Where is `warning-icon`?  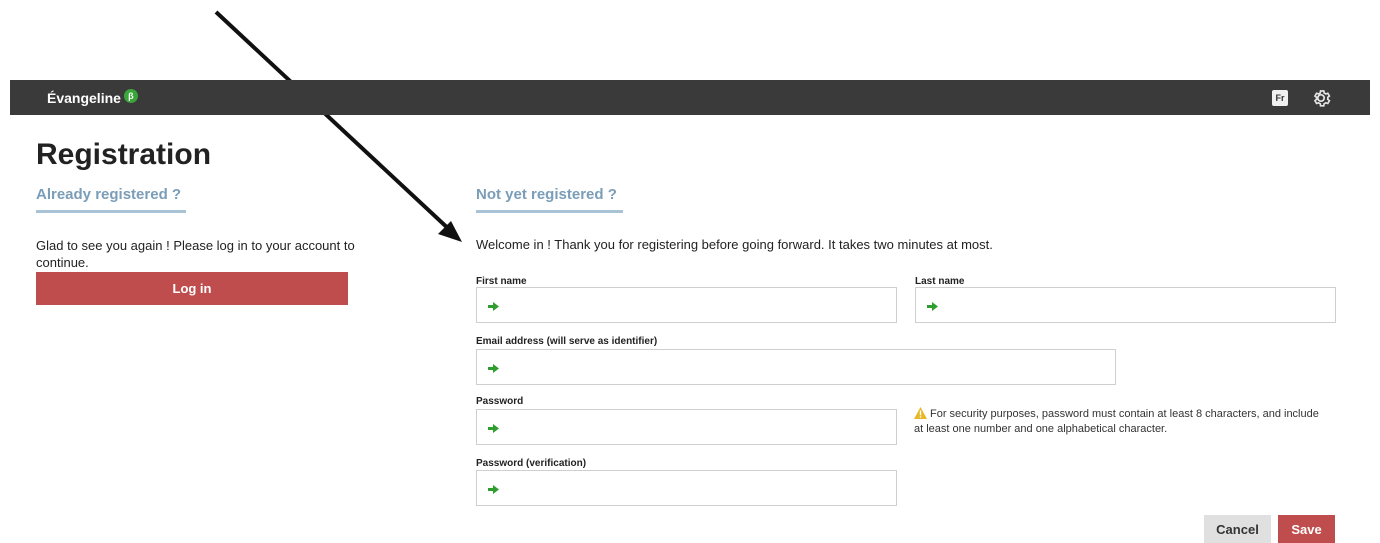
warning-icon is located at coordinates (920, 413).